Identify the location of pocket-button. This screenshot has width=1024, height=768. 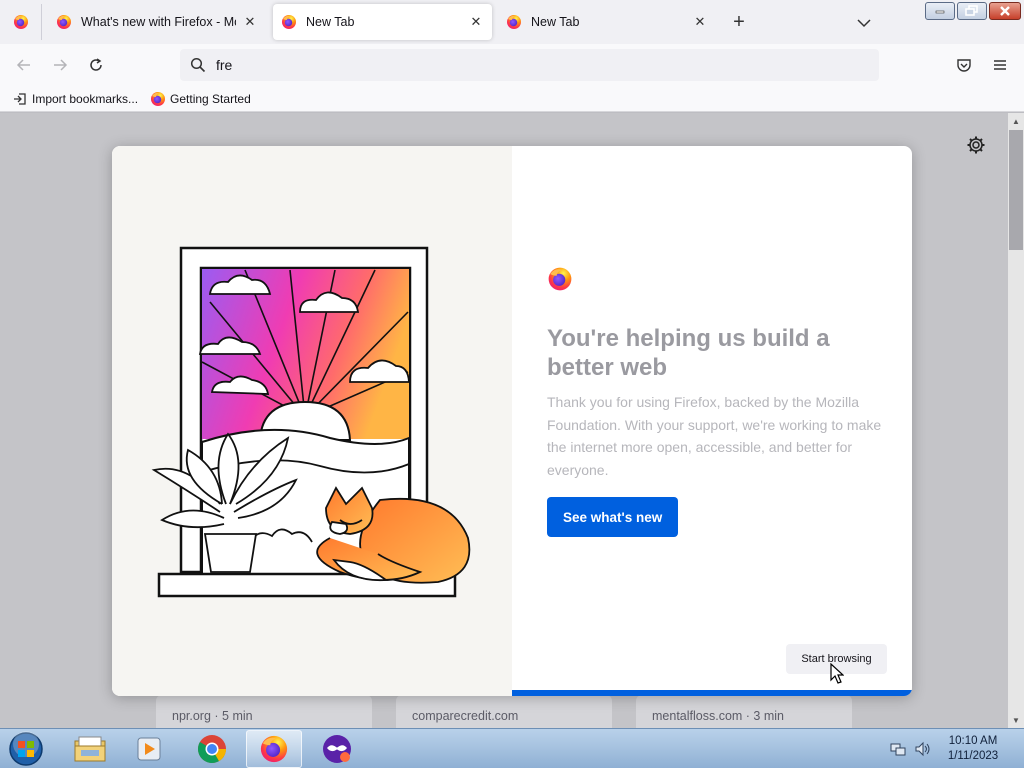
(964, 65).